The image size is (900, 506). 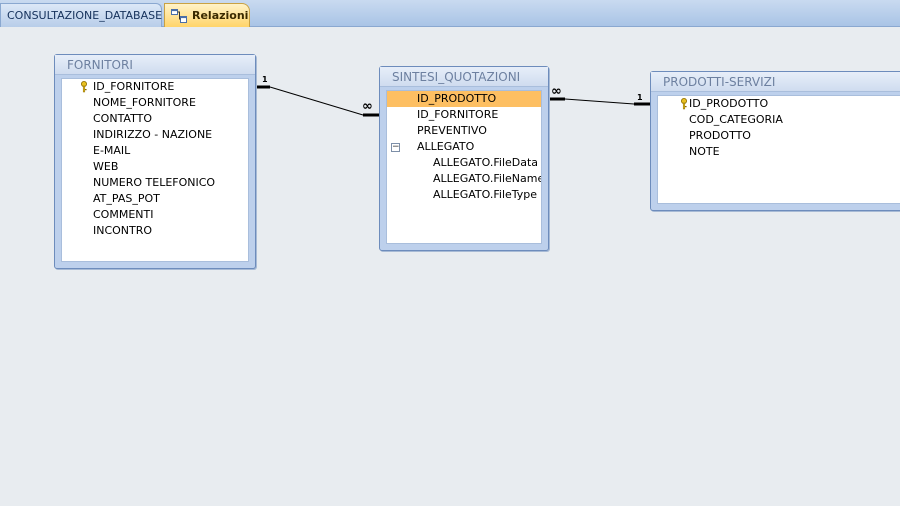 I want to click on collapse-toggle-icon: −, so click(x=395, y=147).